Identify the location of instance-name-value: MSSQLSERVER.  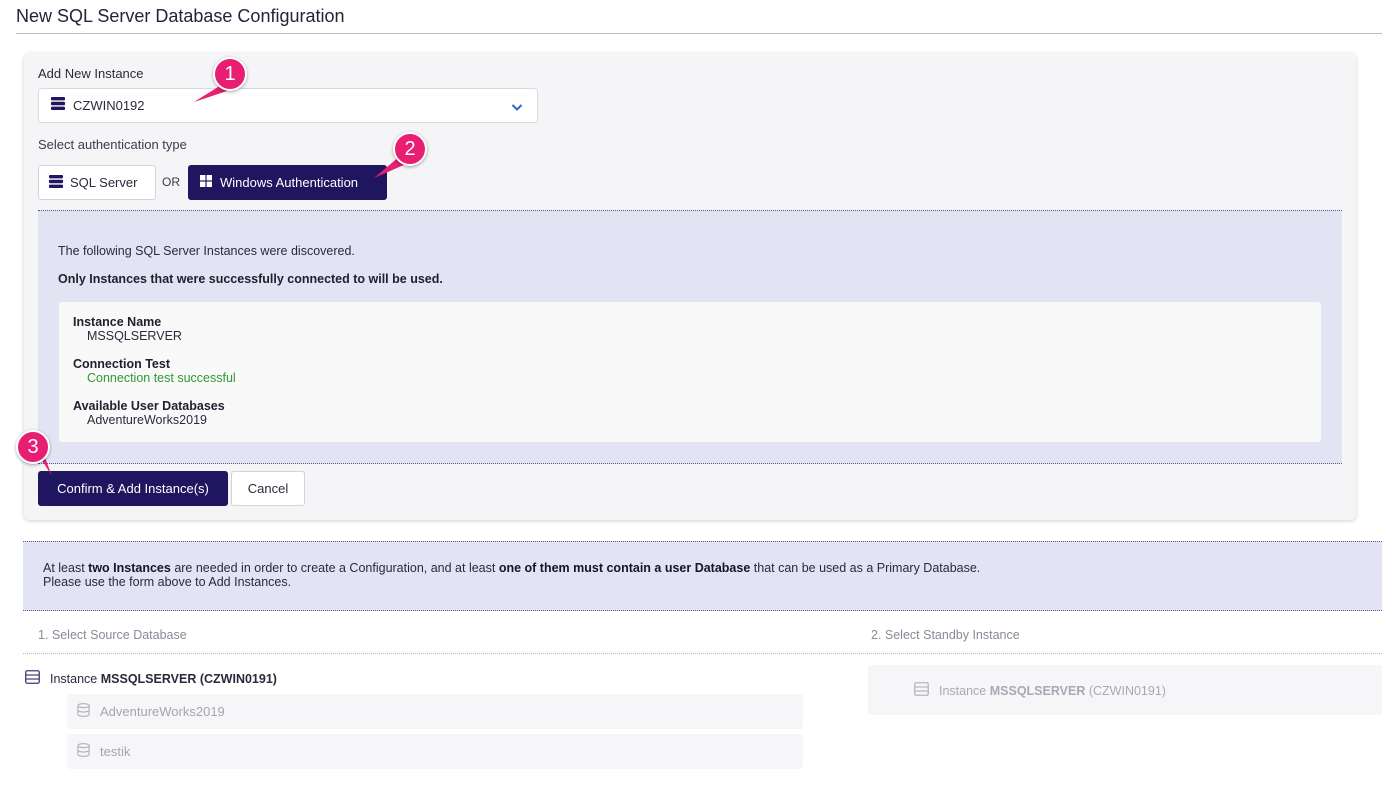
(134, 336).